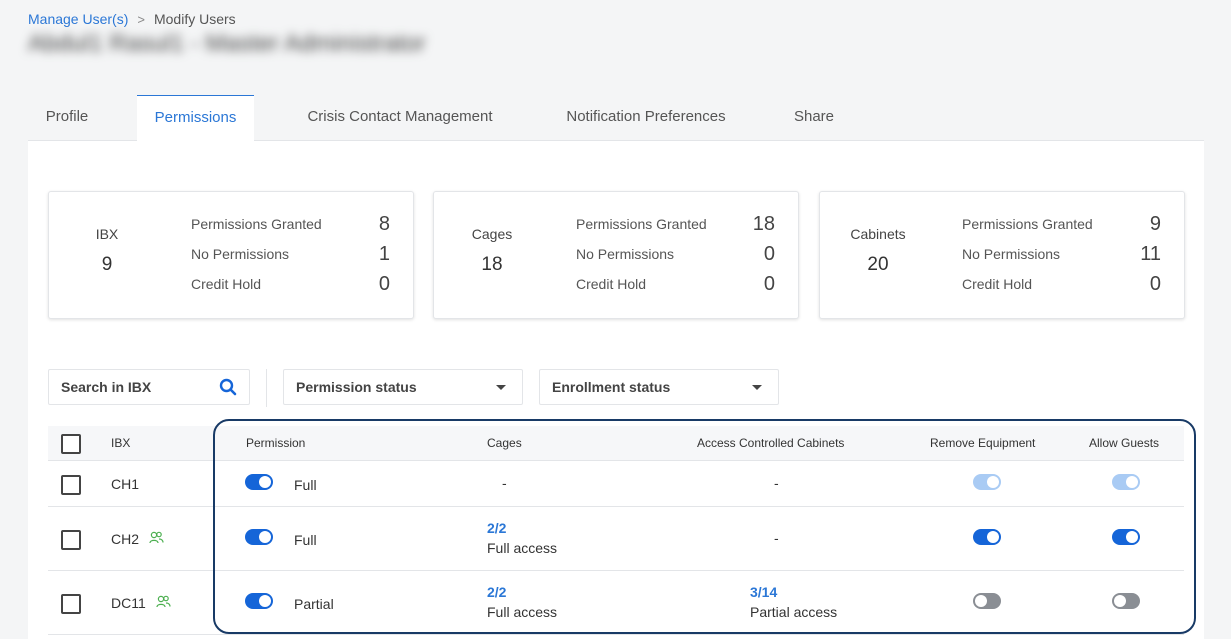 The image size is (1231, 639). I want to click on enrollment-status-dropdown: Enrollment status, so click(659, 387).